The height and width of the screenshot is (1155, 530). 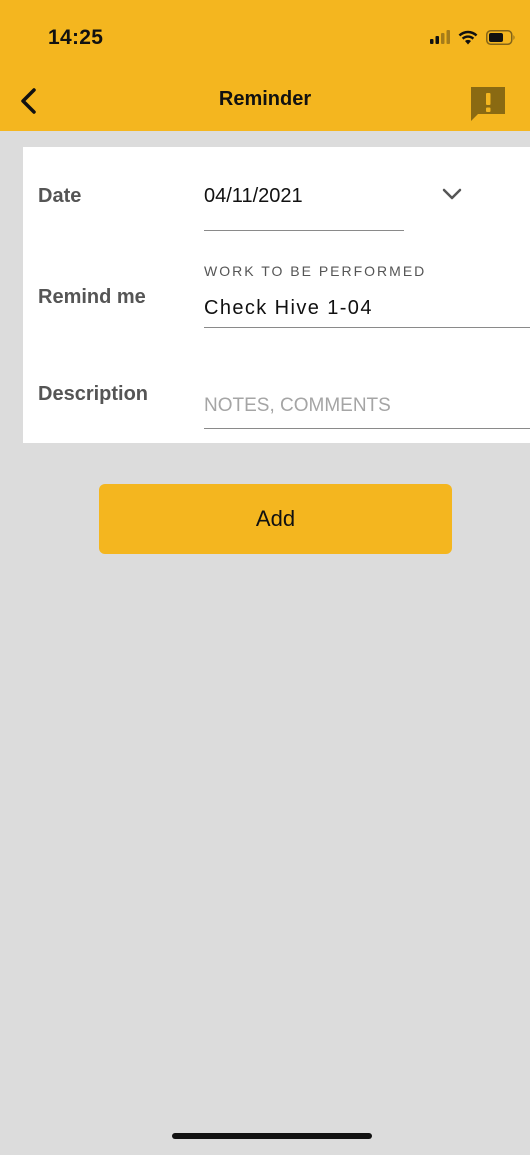 I want to click on battery-icon, so click(x=500, y=37).